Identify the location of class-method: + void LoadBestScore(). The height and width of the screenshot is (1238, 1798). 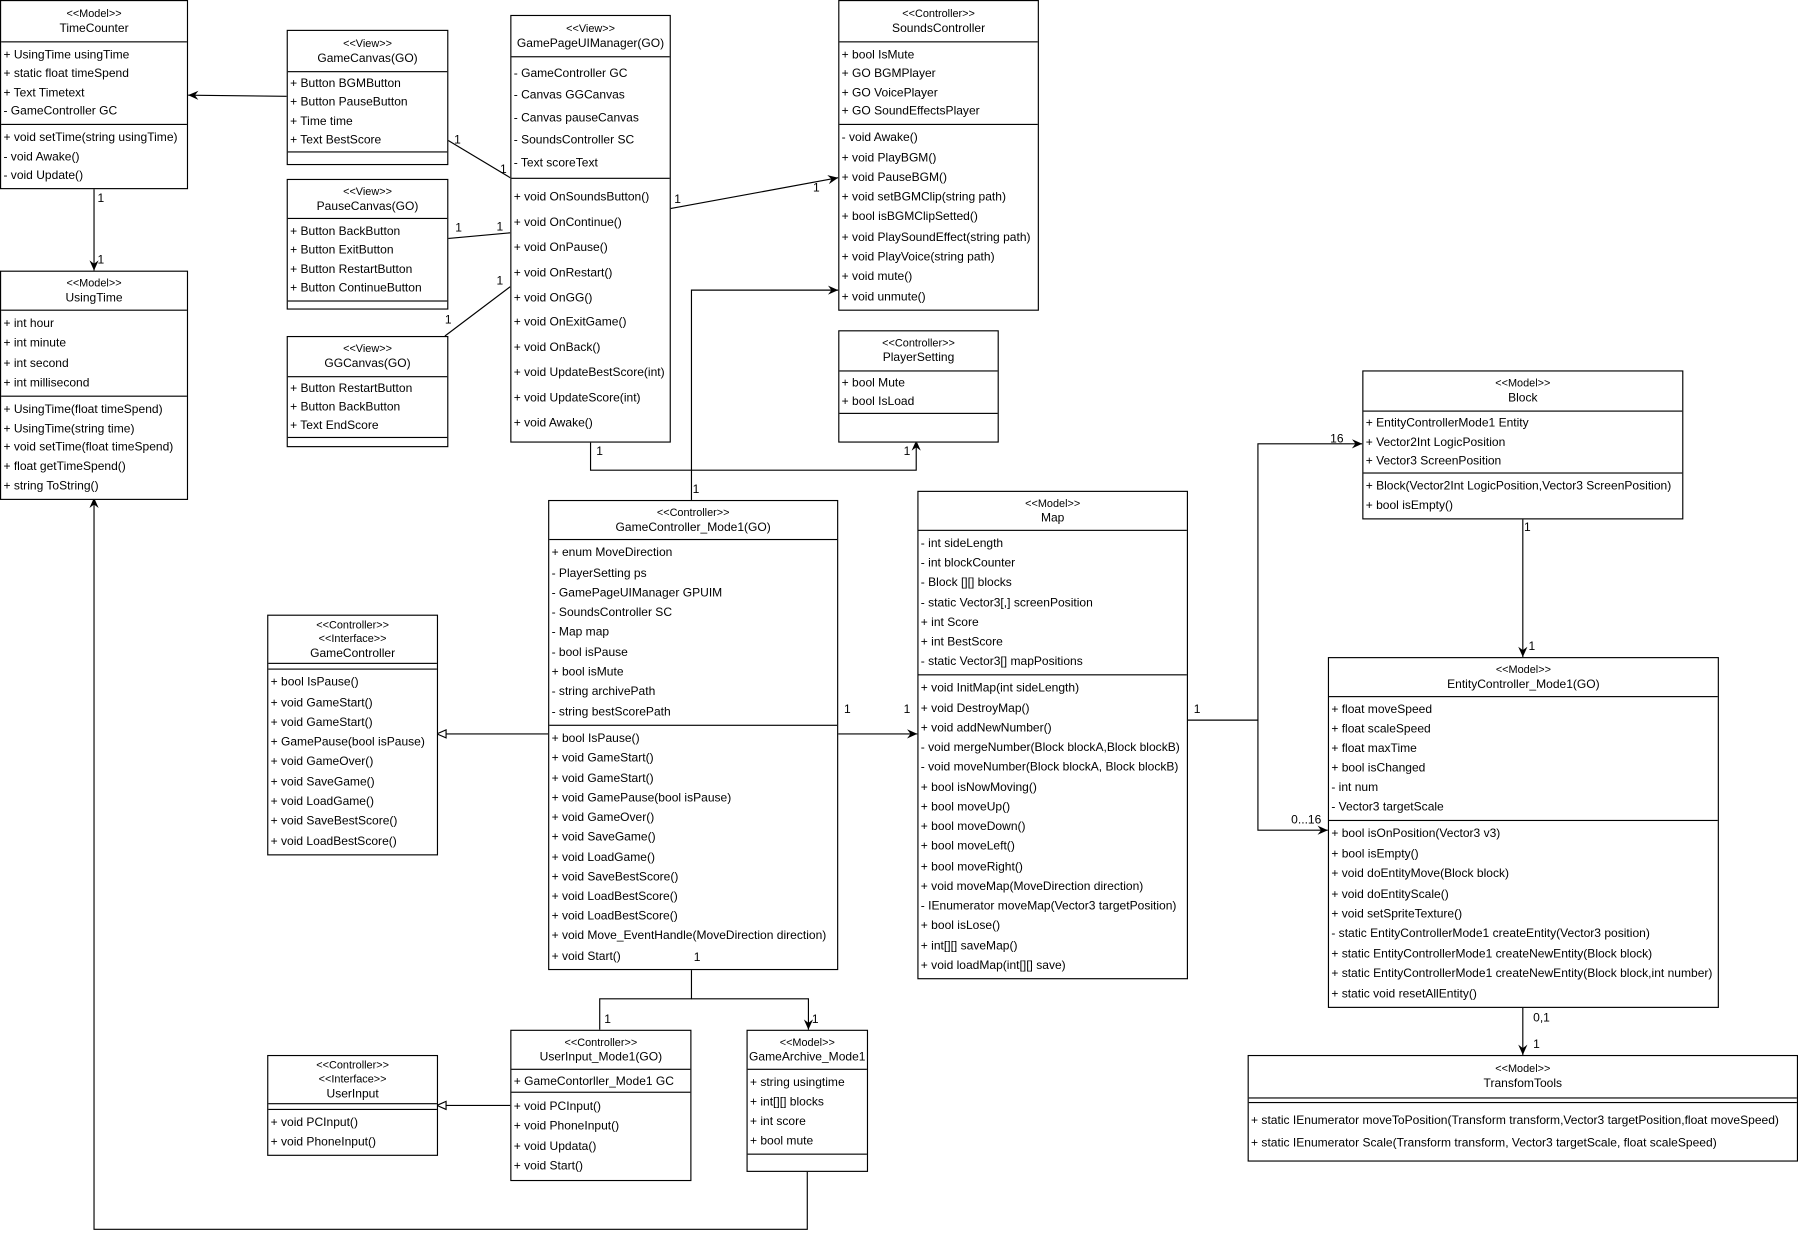
(614, 916).